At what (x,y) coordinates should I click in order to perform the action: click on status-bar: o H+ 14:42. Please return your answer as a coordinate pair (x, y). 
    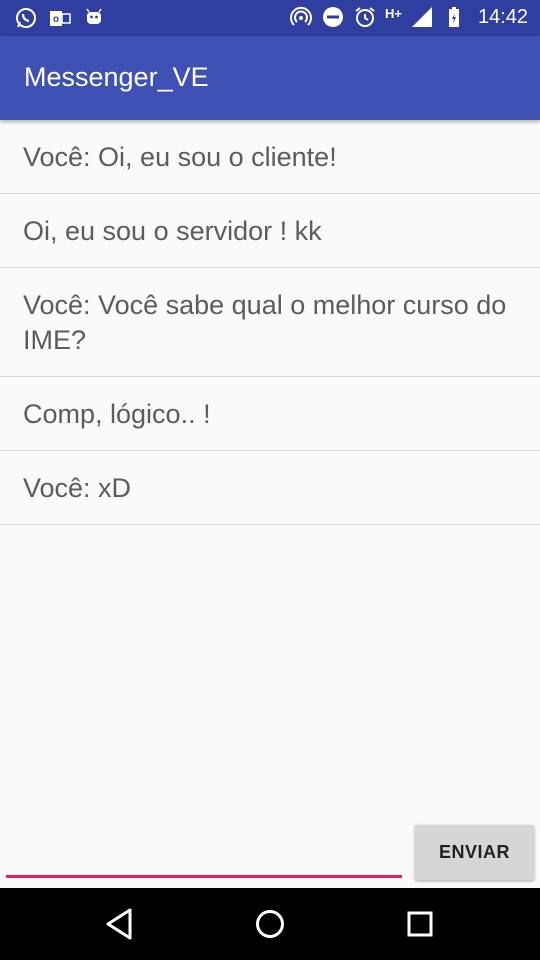
    Looking at the image, I should click on (270, 18).